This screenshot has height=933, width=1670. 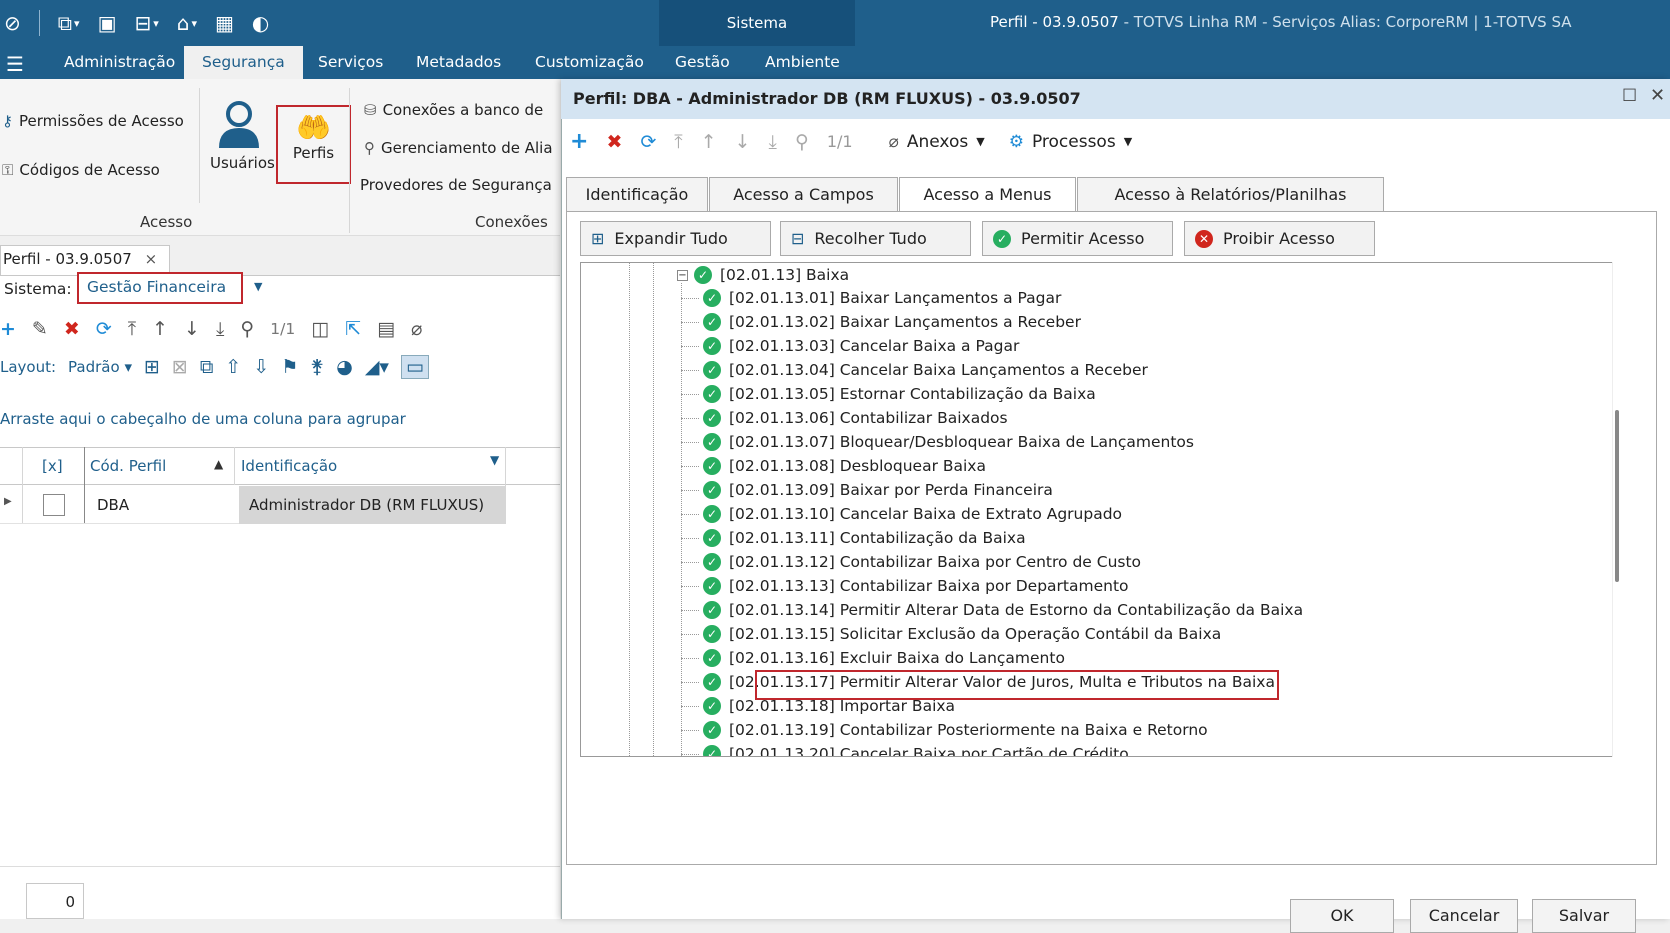 I want to click on col-header-cod: Cód. Perfil, so click(x=128, y=466).